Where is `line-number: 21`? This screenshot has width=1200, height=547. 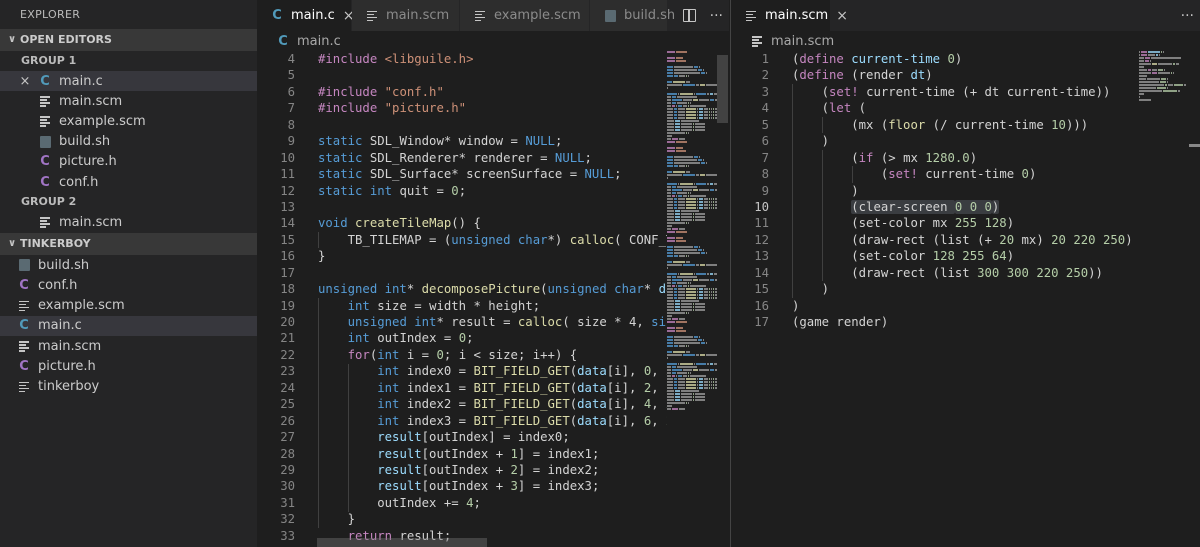
line-number: 21 is located at coordinates (287, 338).